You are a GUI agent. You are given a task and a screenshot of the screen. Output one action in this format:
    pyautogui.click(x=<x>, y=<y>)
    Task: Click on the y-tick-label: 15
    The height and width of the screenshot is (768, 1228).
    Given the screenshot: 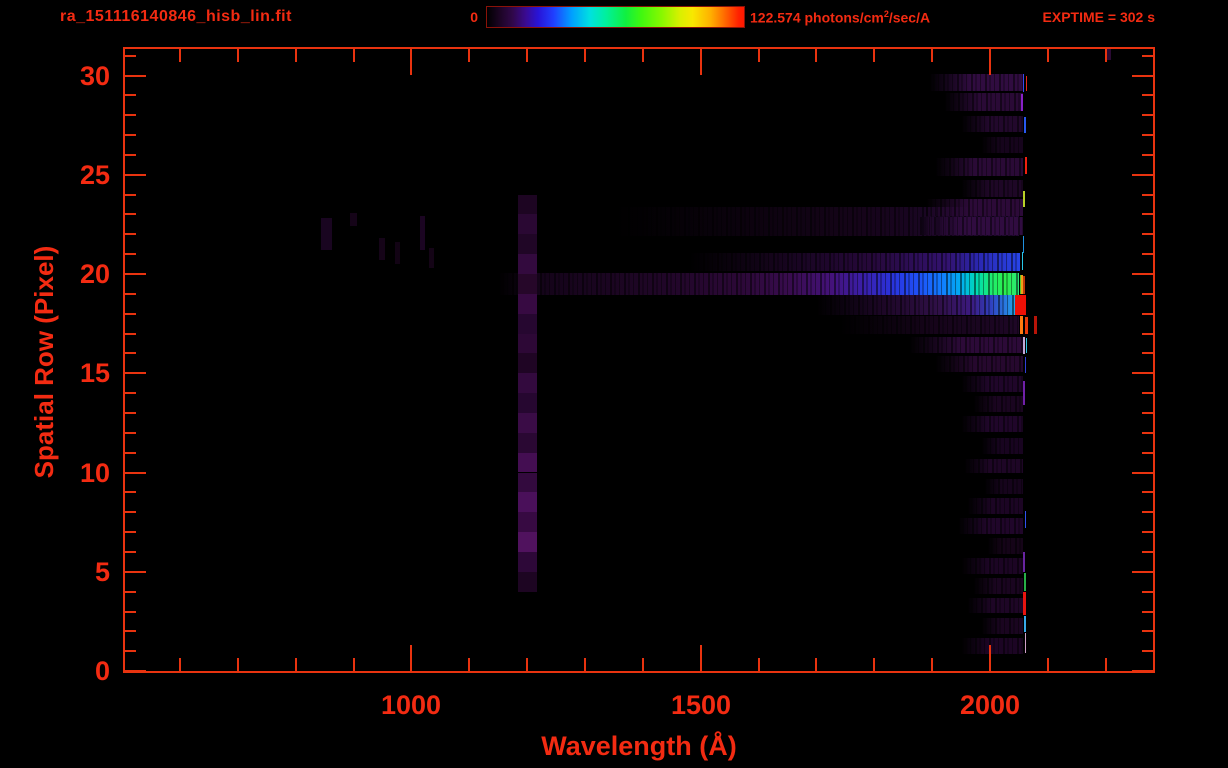 What is the action you would take?
    pyautogui.click(x=94, y=373)
    